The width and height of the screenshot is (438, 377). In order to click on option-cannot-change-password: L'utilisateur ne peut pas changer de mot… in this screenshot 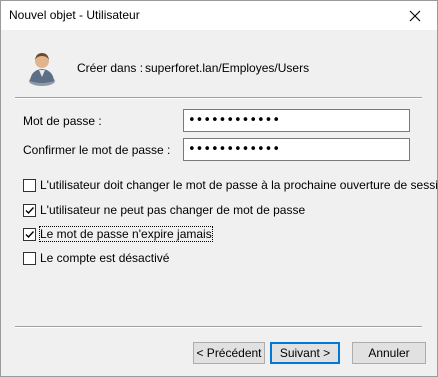, I will do `click(164, 210)`.